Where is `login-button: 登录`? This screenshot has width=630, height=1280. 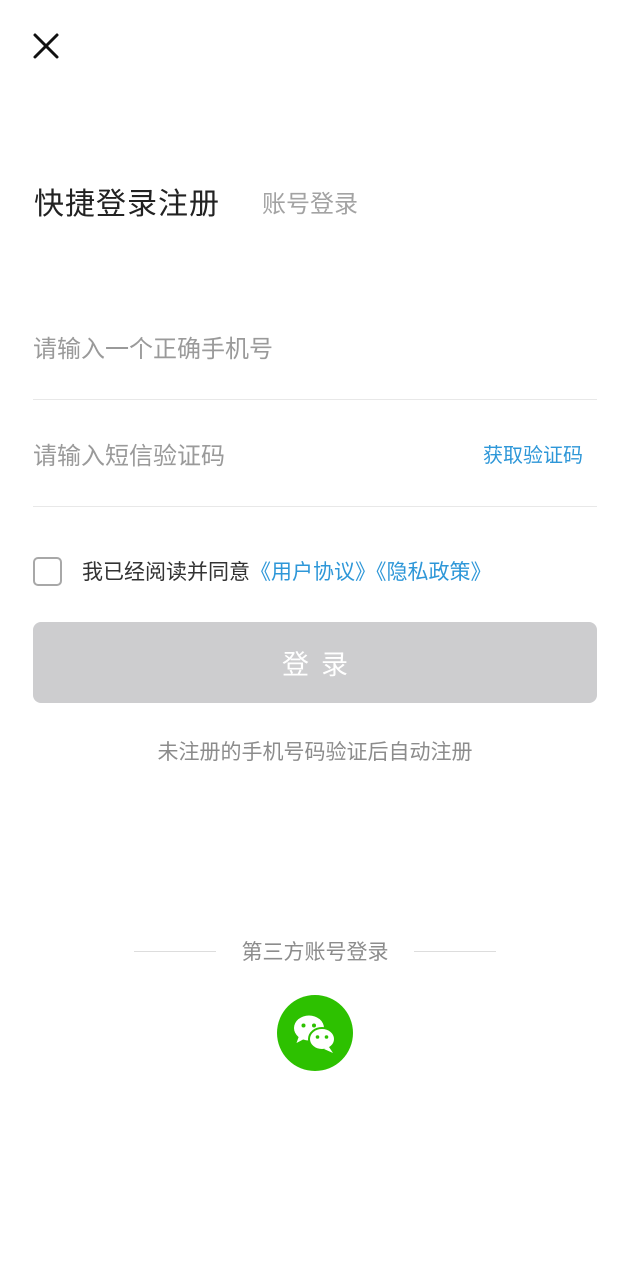
login-button: 登录 is located at coordinates (315, 662).